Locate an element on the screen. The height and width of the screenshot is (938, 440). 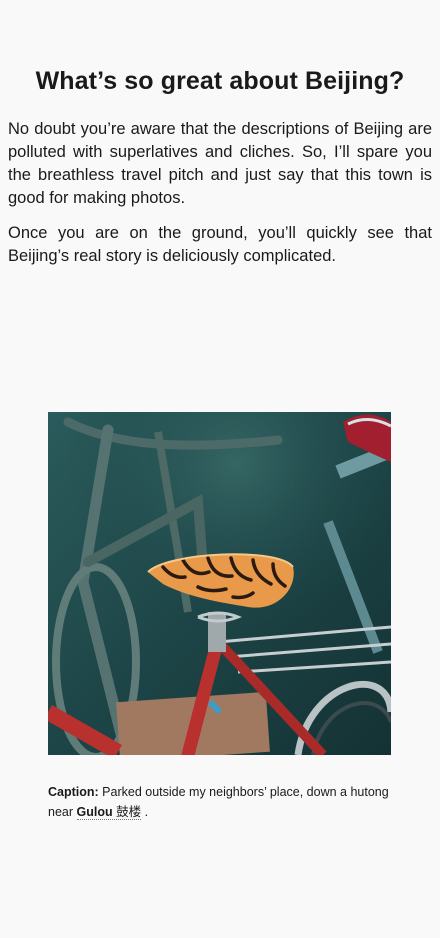
gulou-link: Gulou 鼓楼 is located at coordinates (109, 812).